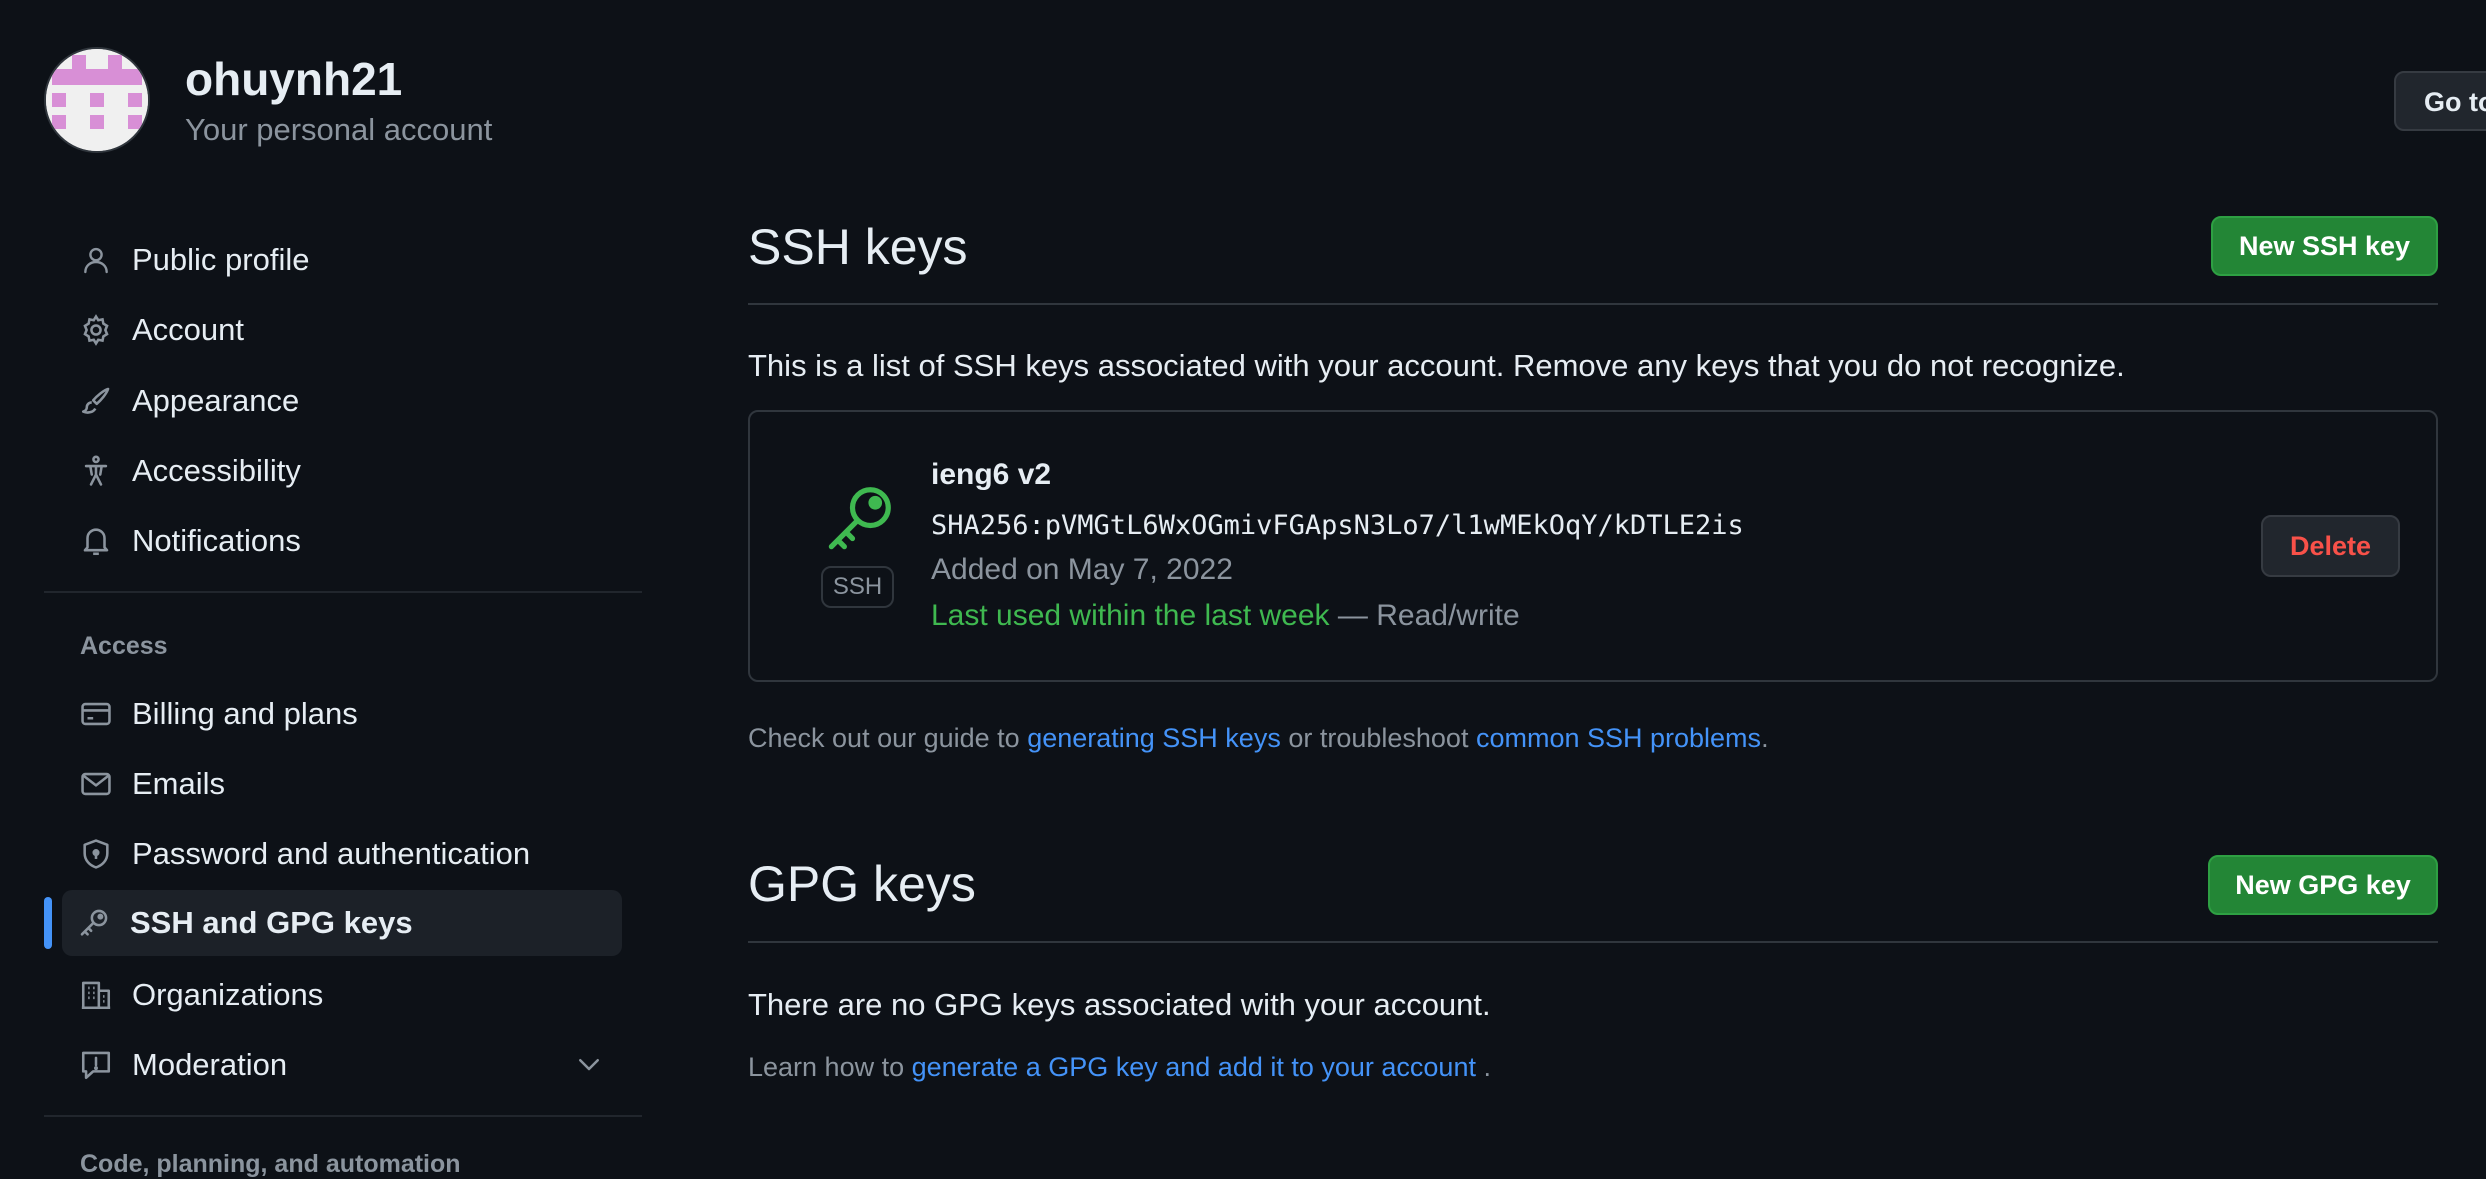  I want to click on sidebar-item-organizations: Organizations, so click(344, 995).